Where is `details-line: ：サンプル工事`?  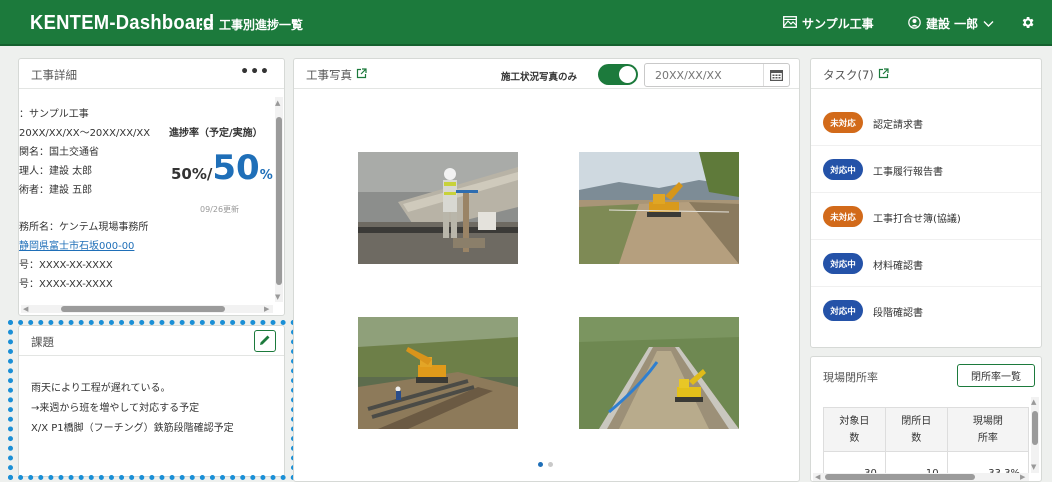
details-line: ：サンプル工事 is located at coordinates (54, 114).